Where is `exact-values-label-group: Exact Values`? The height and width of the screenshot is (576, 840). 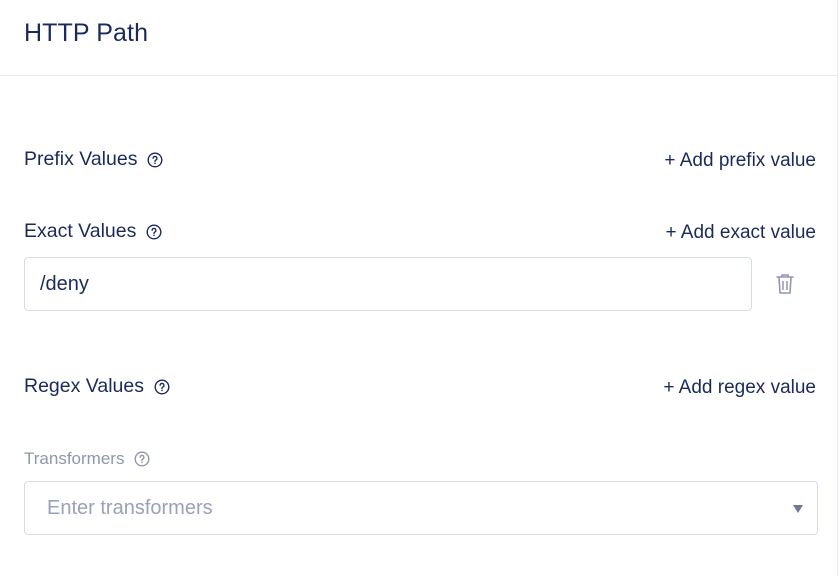 exact-values-label-group: Exact Values is located at coordinates (93, 231).